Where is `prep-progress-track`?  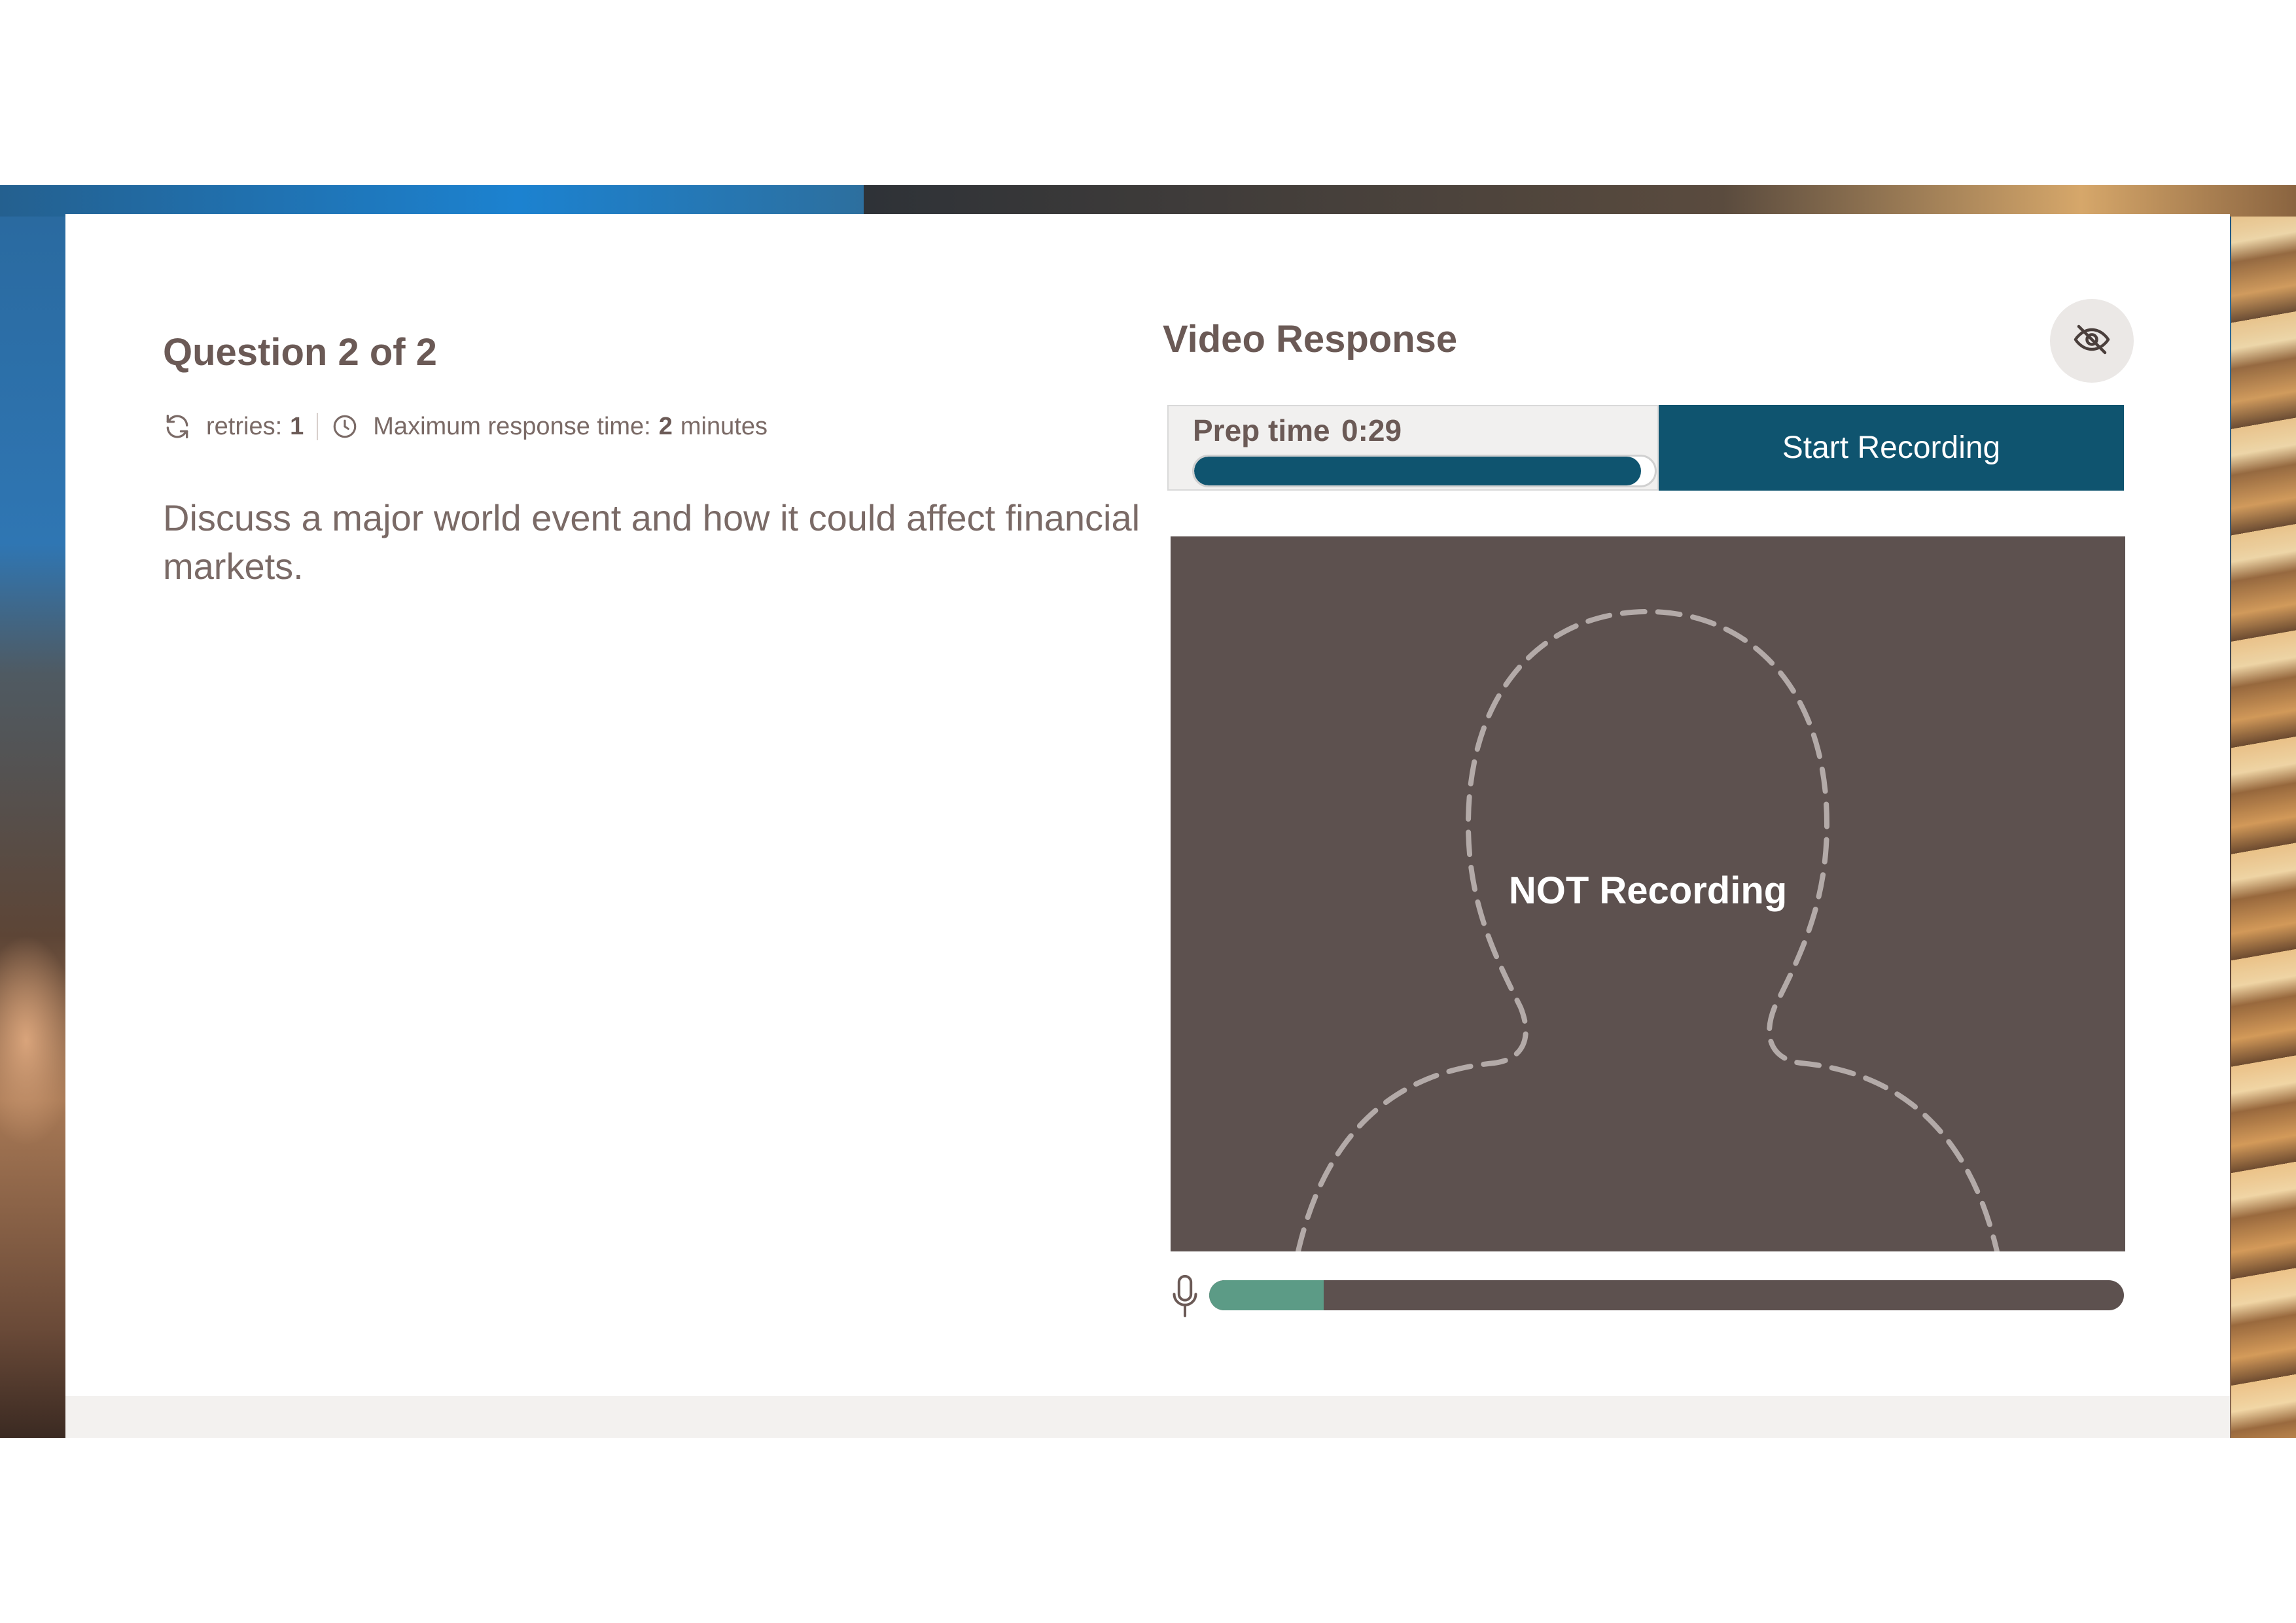
prep-progress-track is located at coordinates (1424, 471).